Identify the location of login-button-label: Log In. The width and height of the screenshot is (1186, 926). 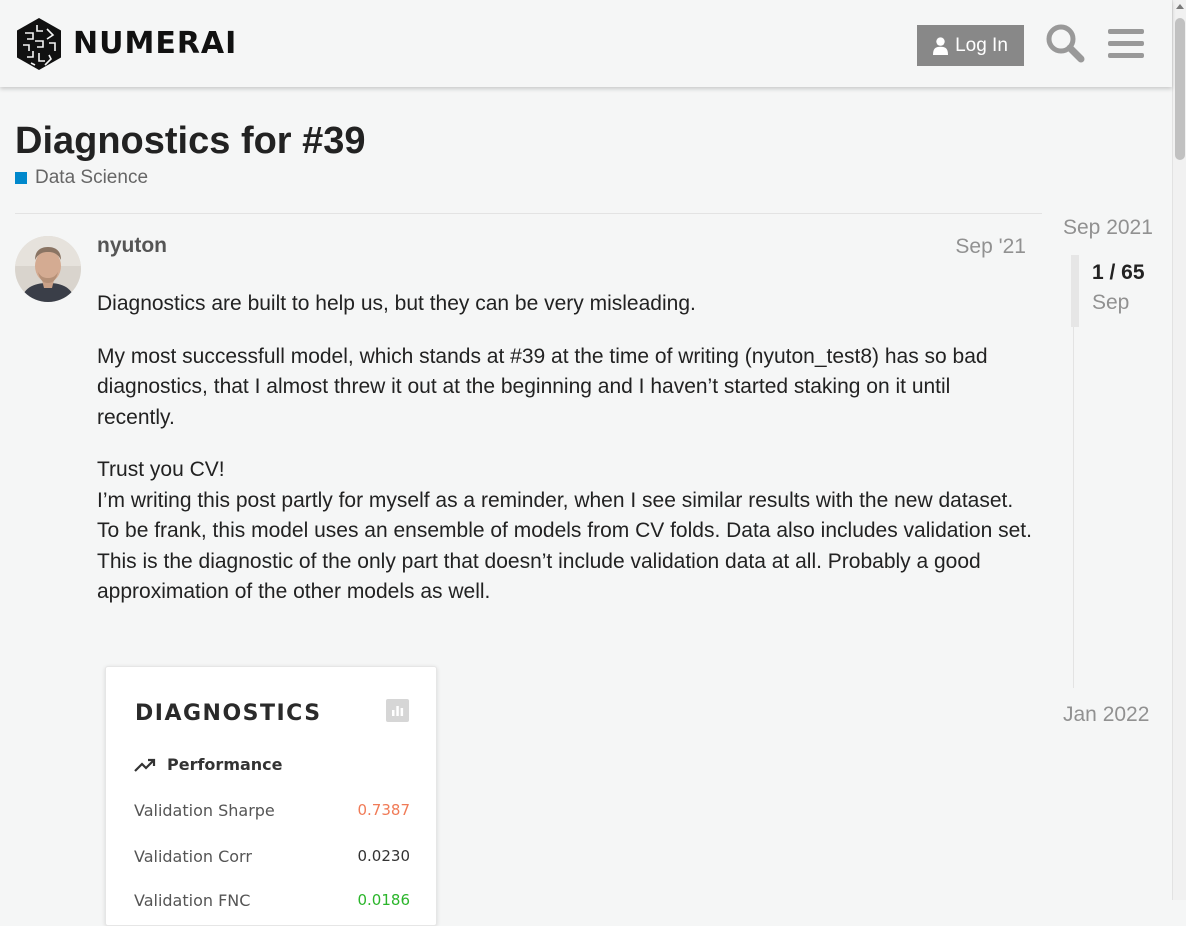
(981, 45).